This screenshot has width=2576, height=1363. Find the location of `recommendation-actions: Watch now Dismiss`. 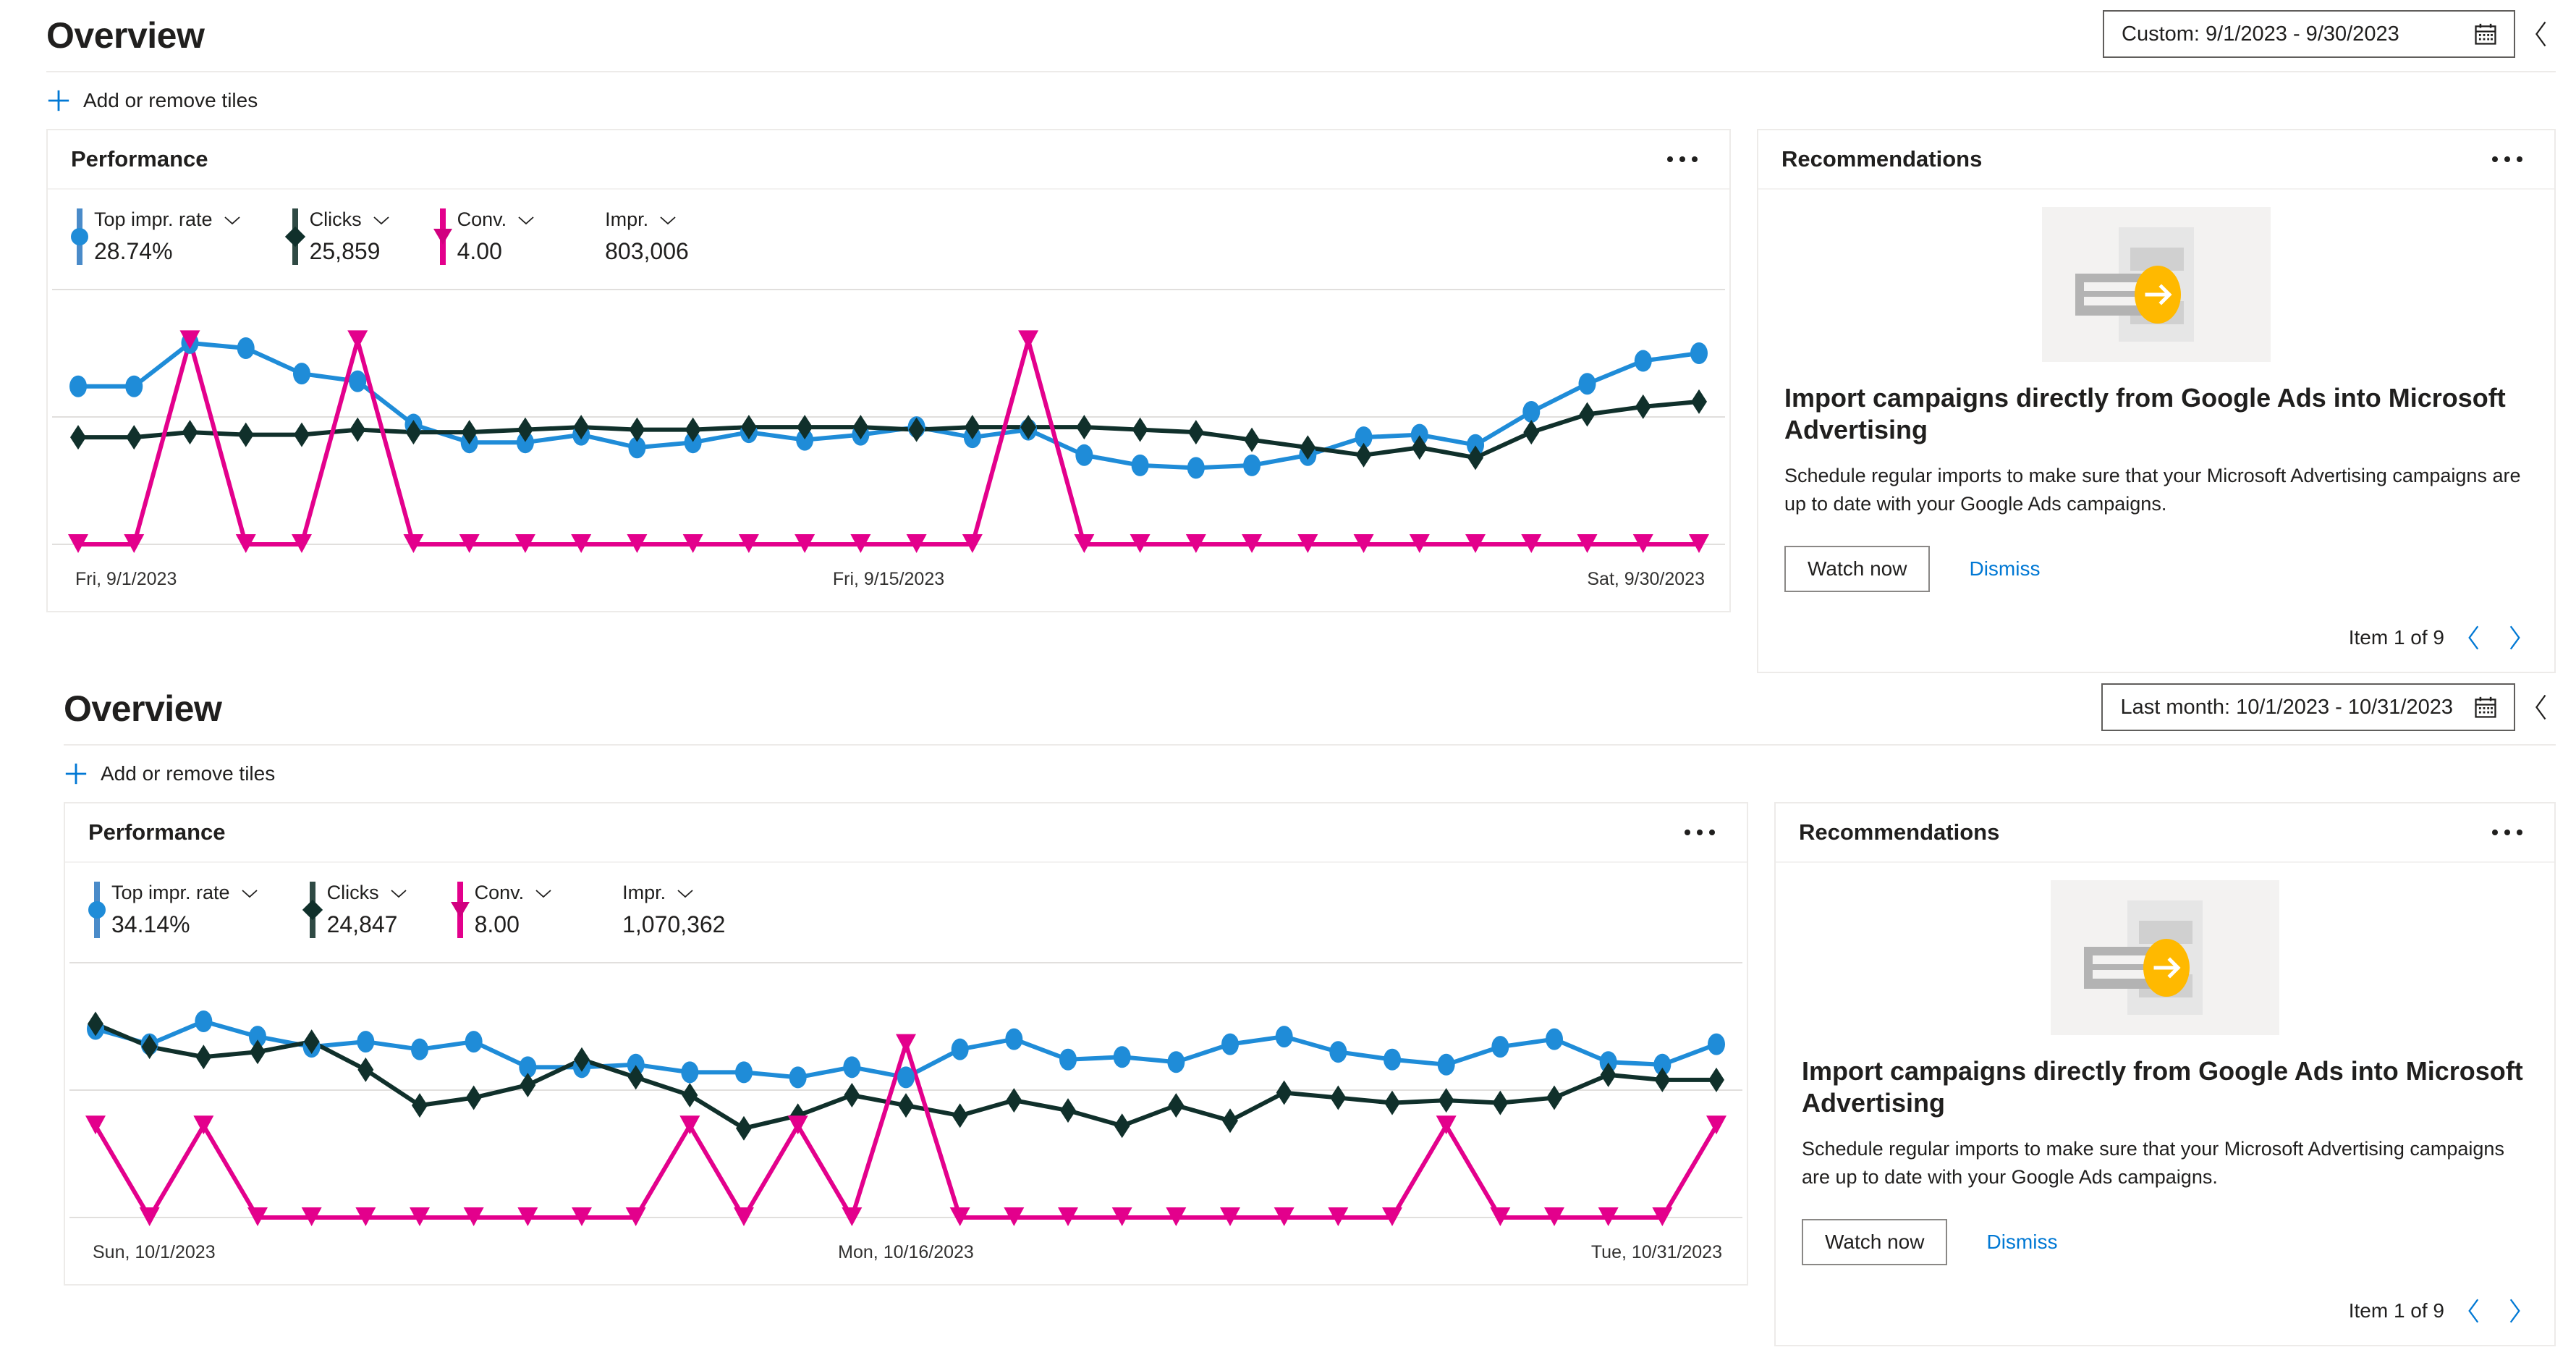

recommendation-actions: Watch now Dismiss is located at coordinates (2156, 569).